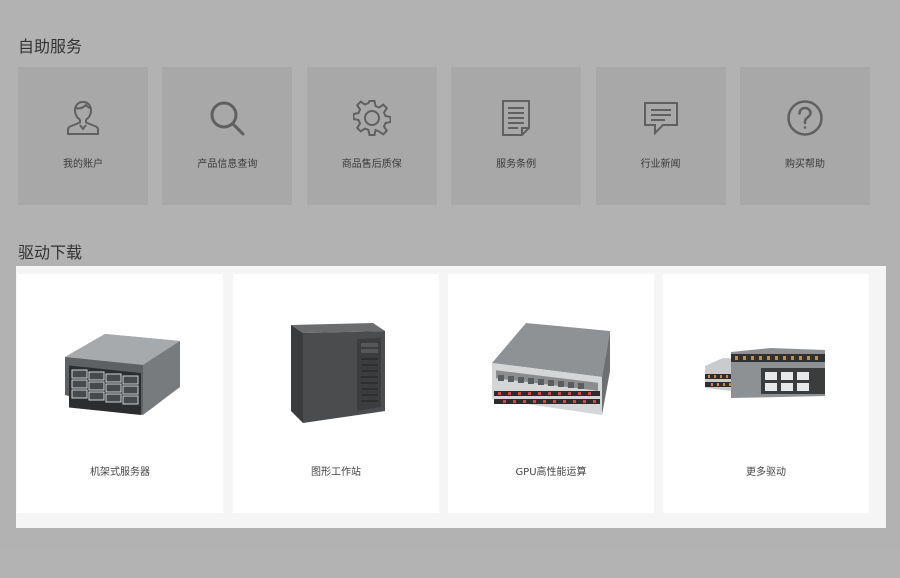 Image resolution: width=900 pixels, height=578 pixels. I want to click on service-label: 商品售后质保, so click(371, 164).